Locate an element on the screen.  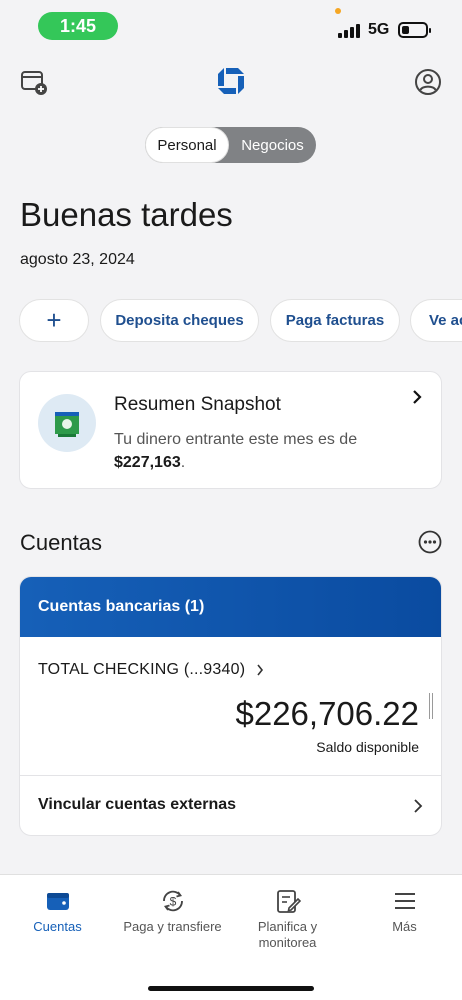
nav-label-accounts: Cuentas is located at coordinates (57, 926).